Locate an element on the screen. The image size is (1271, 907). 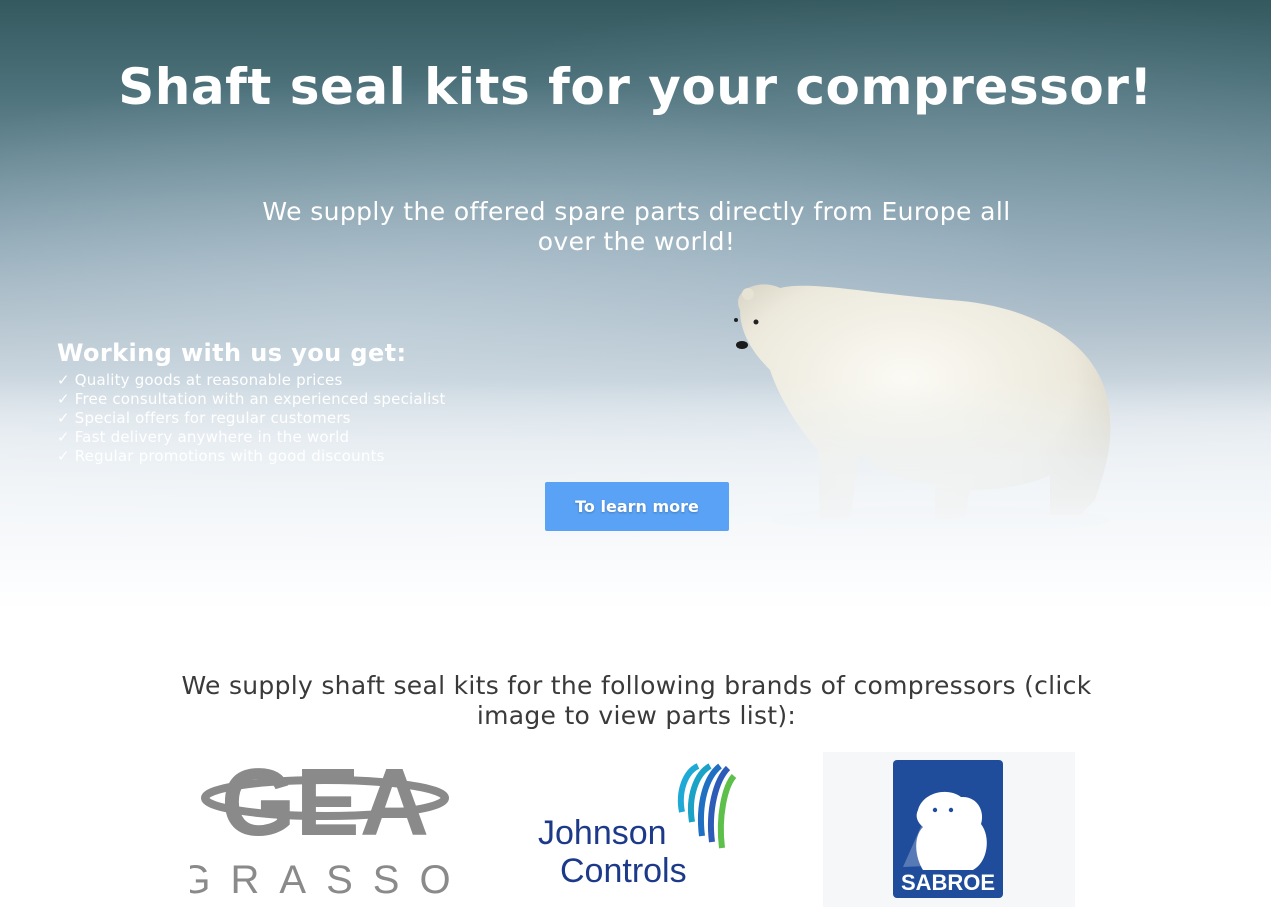
sabroe-logo: SABROE is located at coordinates (948, 829).